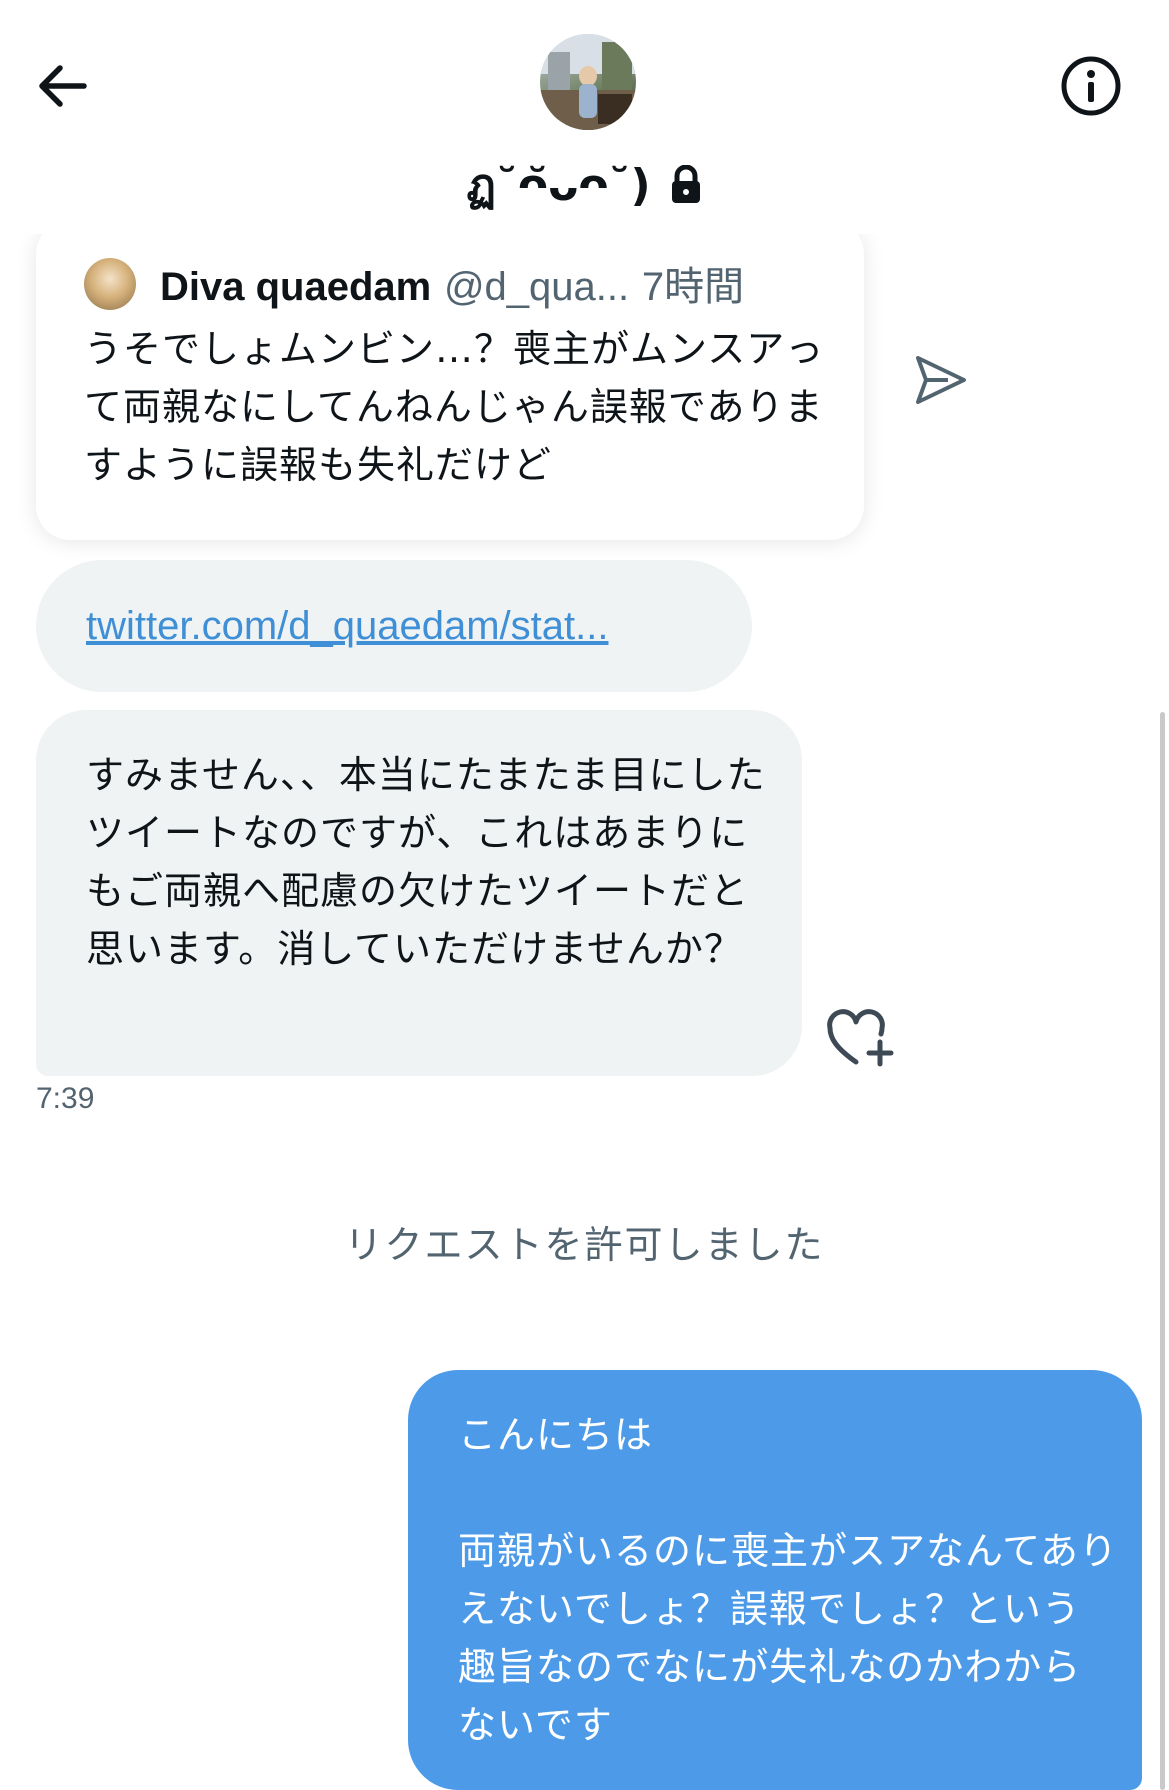  I want to click on system-message: リクエストを許可しました, so click(584, 1245).